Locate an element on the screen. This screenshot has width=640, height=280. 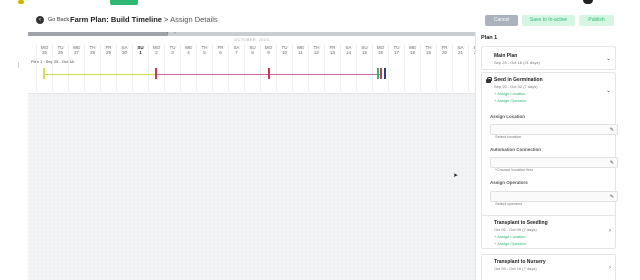
go-back-button: ‹ Go Back is located at coordinates (52, 20).